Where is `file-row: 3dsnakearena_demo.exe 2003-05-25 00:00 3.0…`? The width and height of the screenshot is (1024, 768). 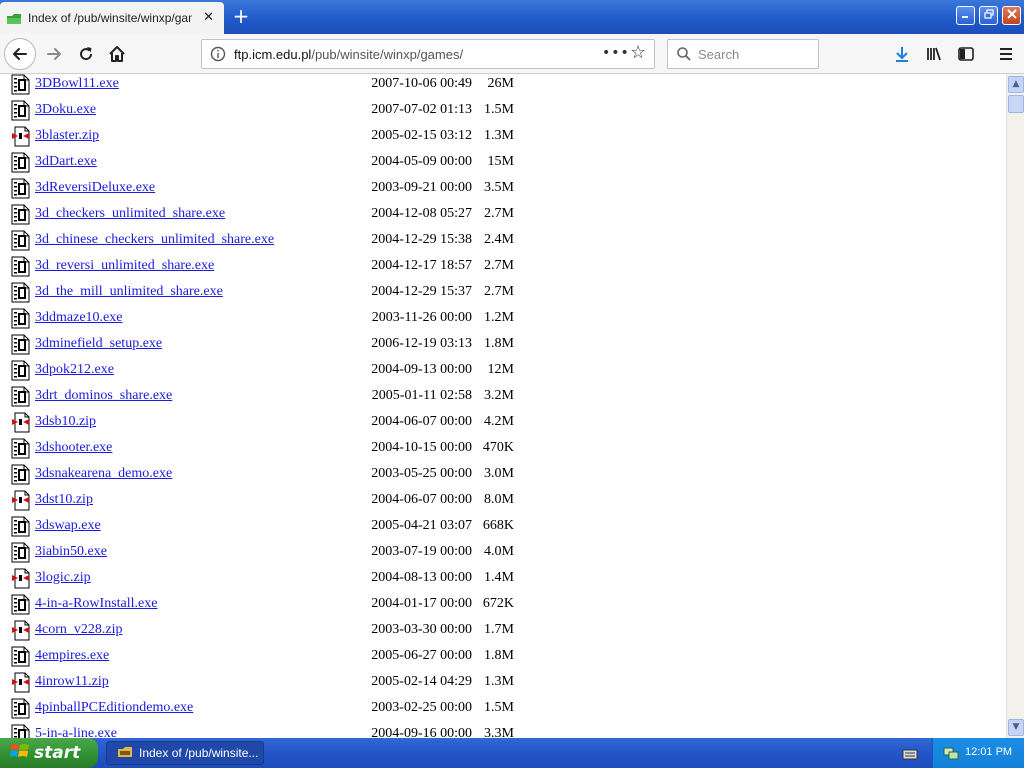 file-row: 3dsnakearena_demo.exe 2003-05-25 00:00 3.0… is located at coordinates (500, 475).